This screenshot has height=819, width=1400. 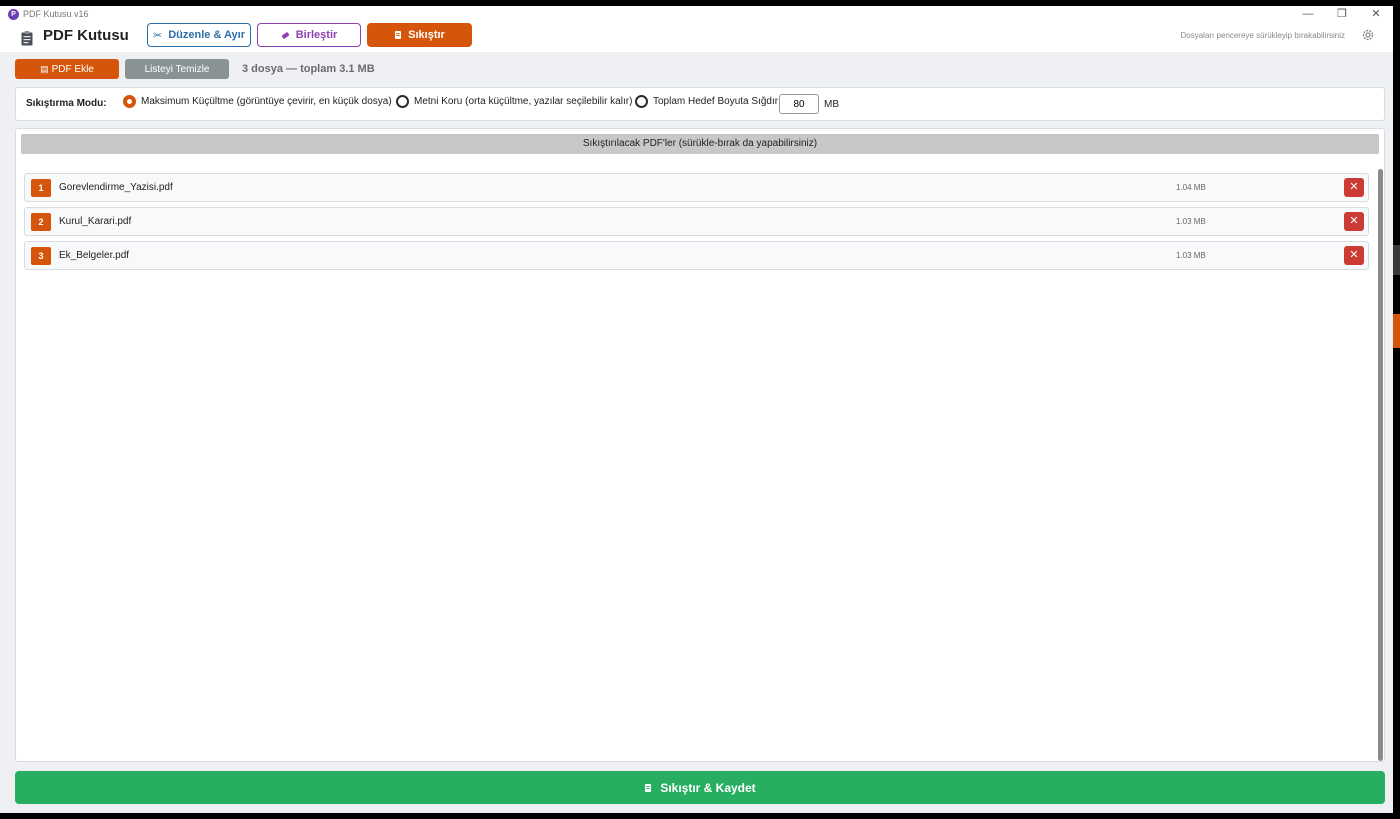 I want to click on tab-edit-split: ✂ Düzenle & Ayır, so click(x=199, y=35).